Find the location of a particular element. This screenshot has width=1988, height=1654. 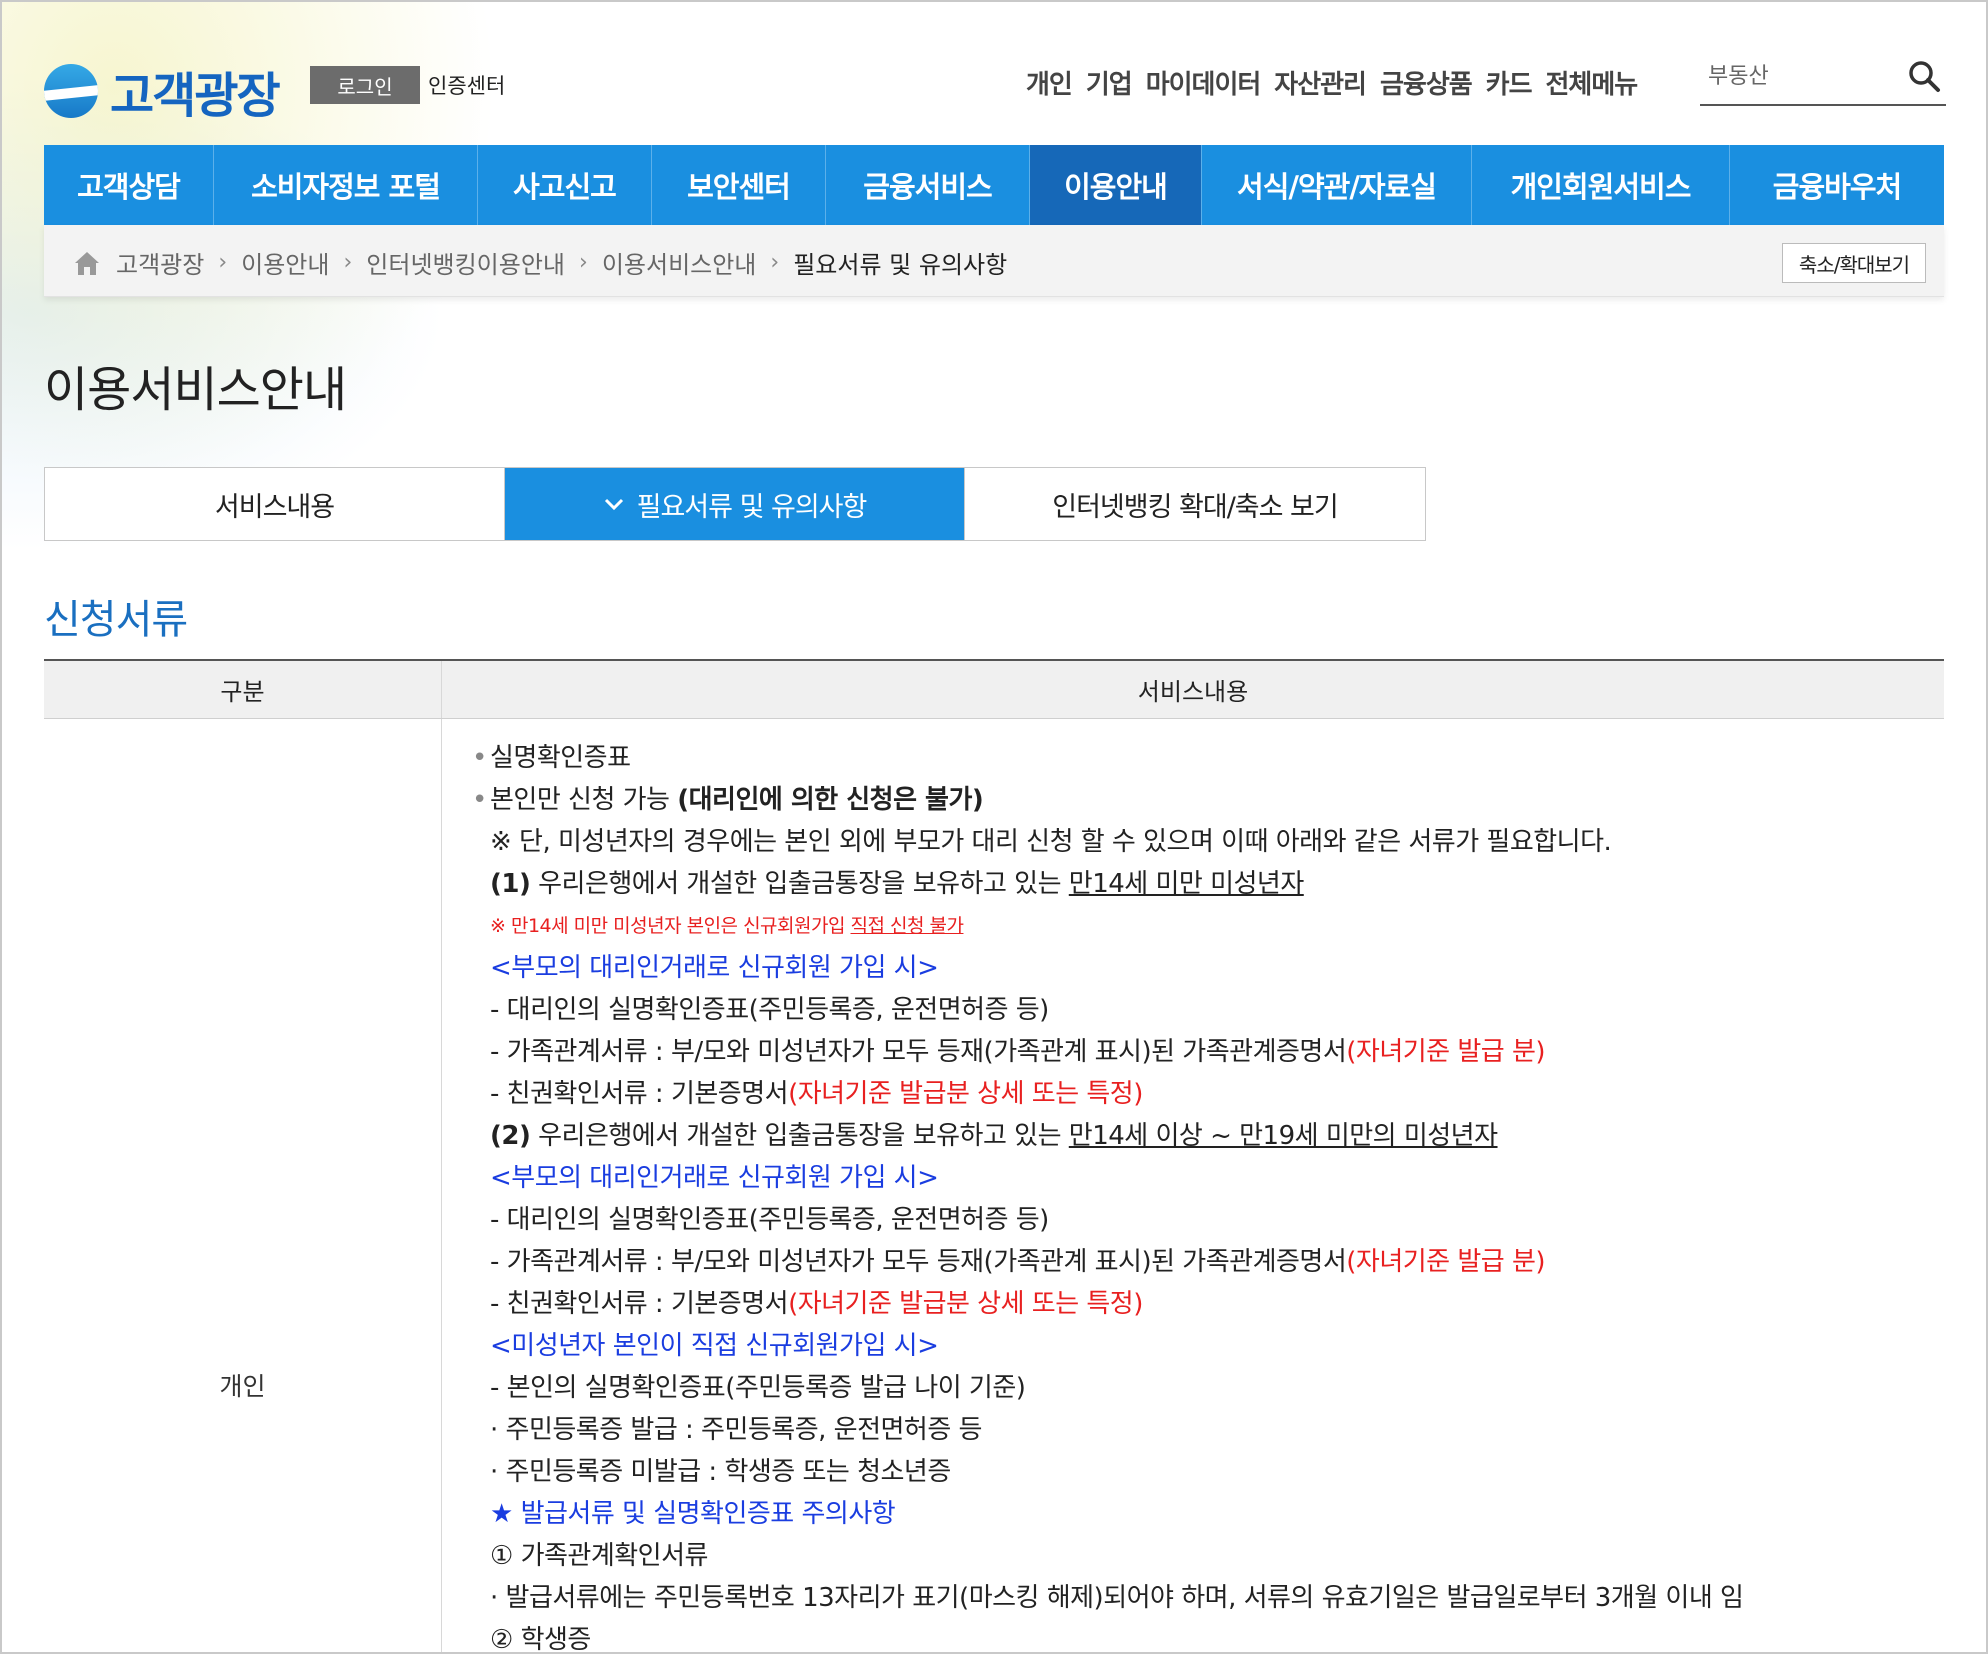

breadcrumb-item-current: 필요서류 및 유의사항 is located at coordinates (900, 265).